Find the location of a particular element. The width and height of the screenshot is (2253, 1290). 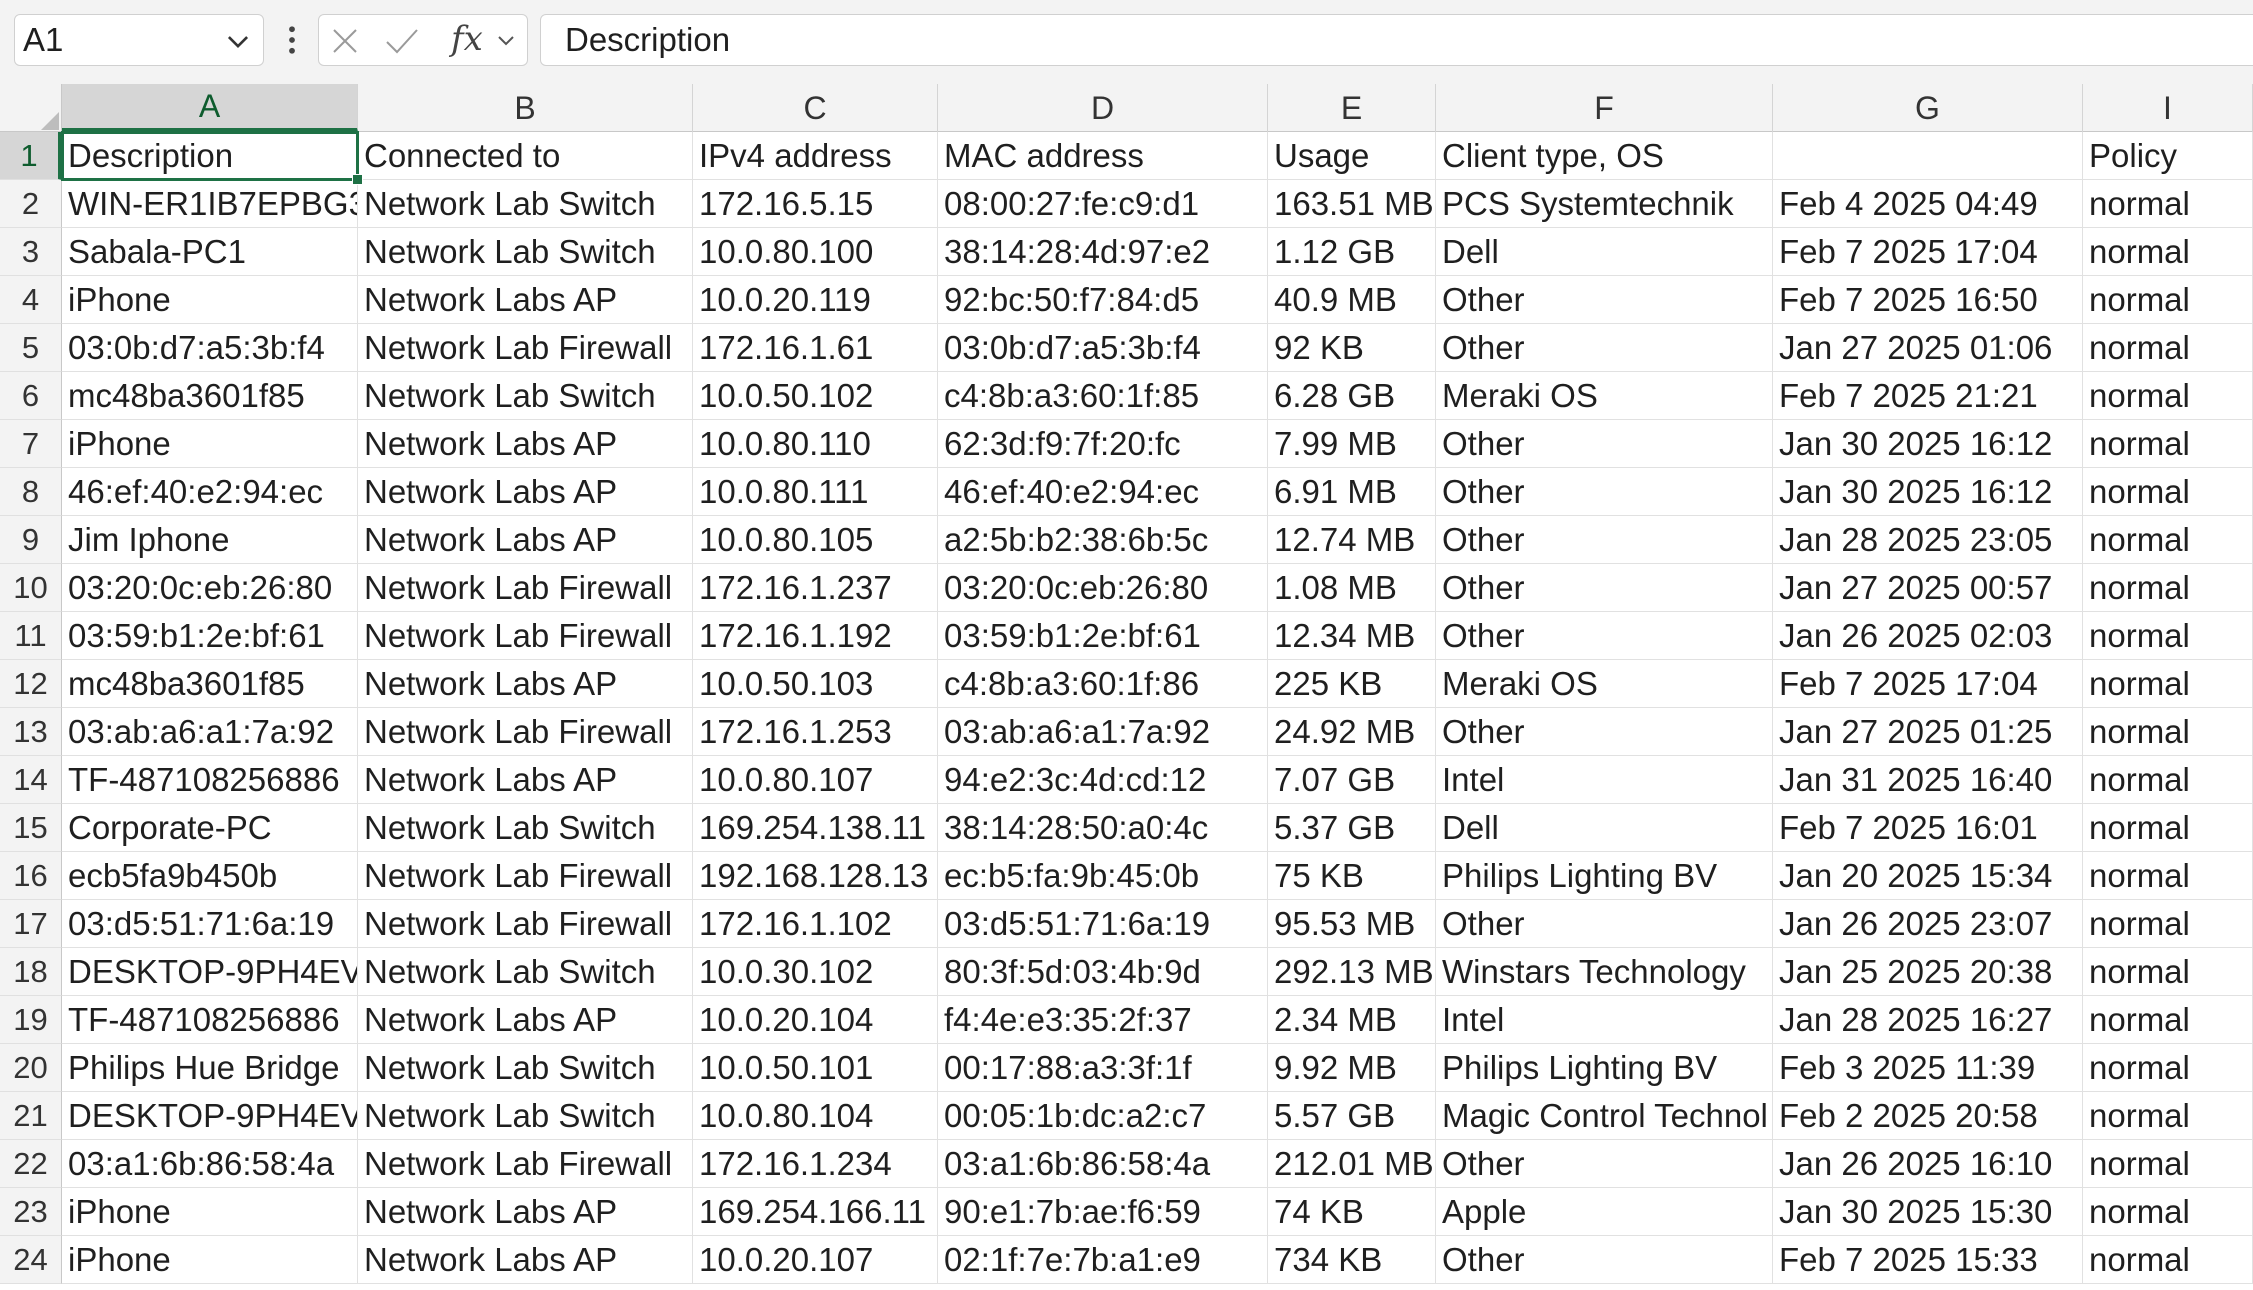

row-header: 20 is located at coordinates (31, 1068).